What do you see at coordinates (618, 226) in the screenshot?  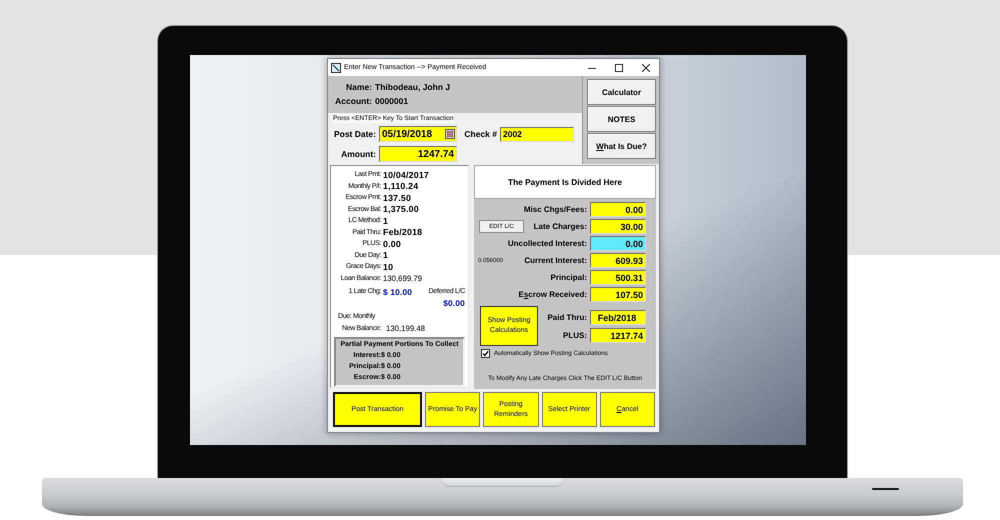 I see `amount-field: 30.00` at bounding box center [618, 226].